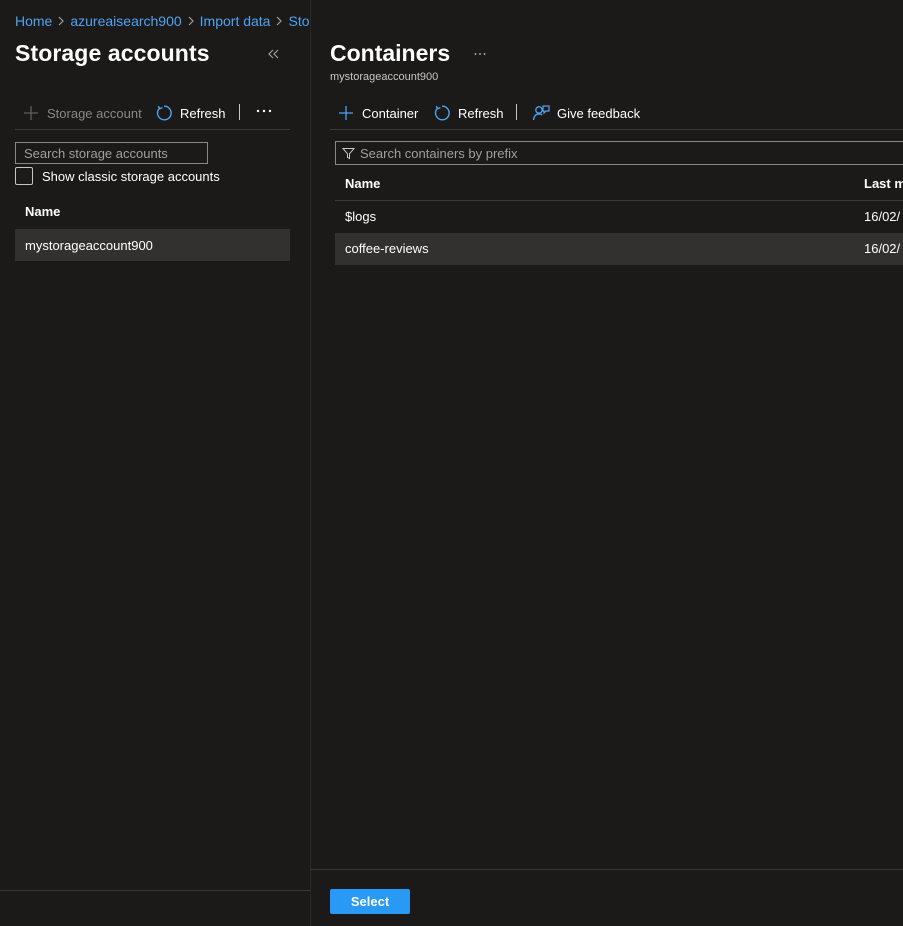 Image resolution: width=903 pixels, height=926 pixels. I want to click on storage-account-row: mystorageaccount900, so click(152, 245).